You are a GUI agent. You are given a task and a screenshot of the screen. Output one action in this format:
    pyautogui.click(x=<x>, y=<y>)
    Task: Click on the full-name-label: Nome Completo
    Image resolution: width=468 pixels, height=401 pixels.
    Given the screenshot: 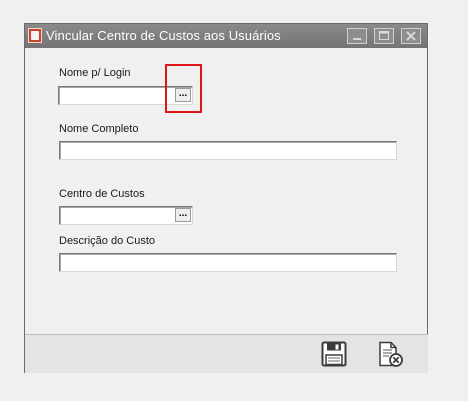 What is the action you would take?
    pyautogui.click(x=99, y=129)
    